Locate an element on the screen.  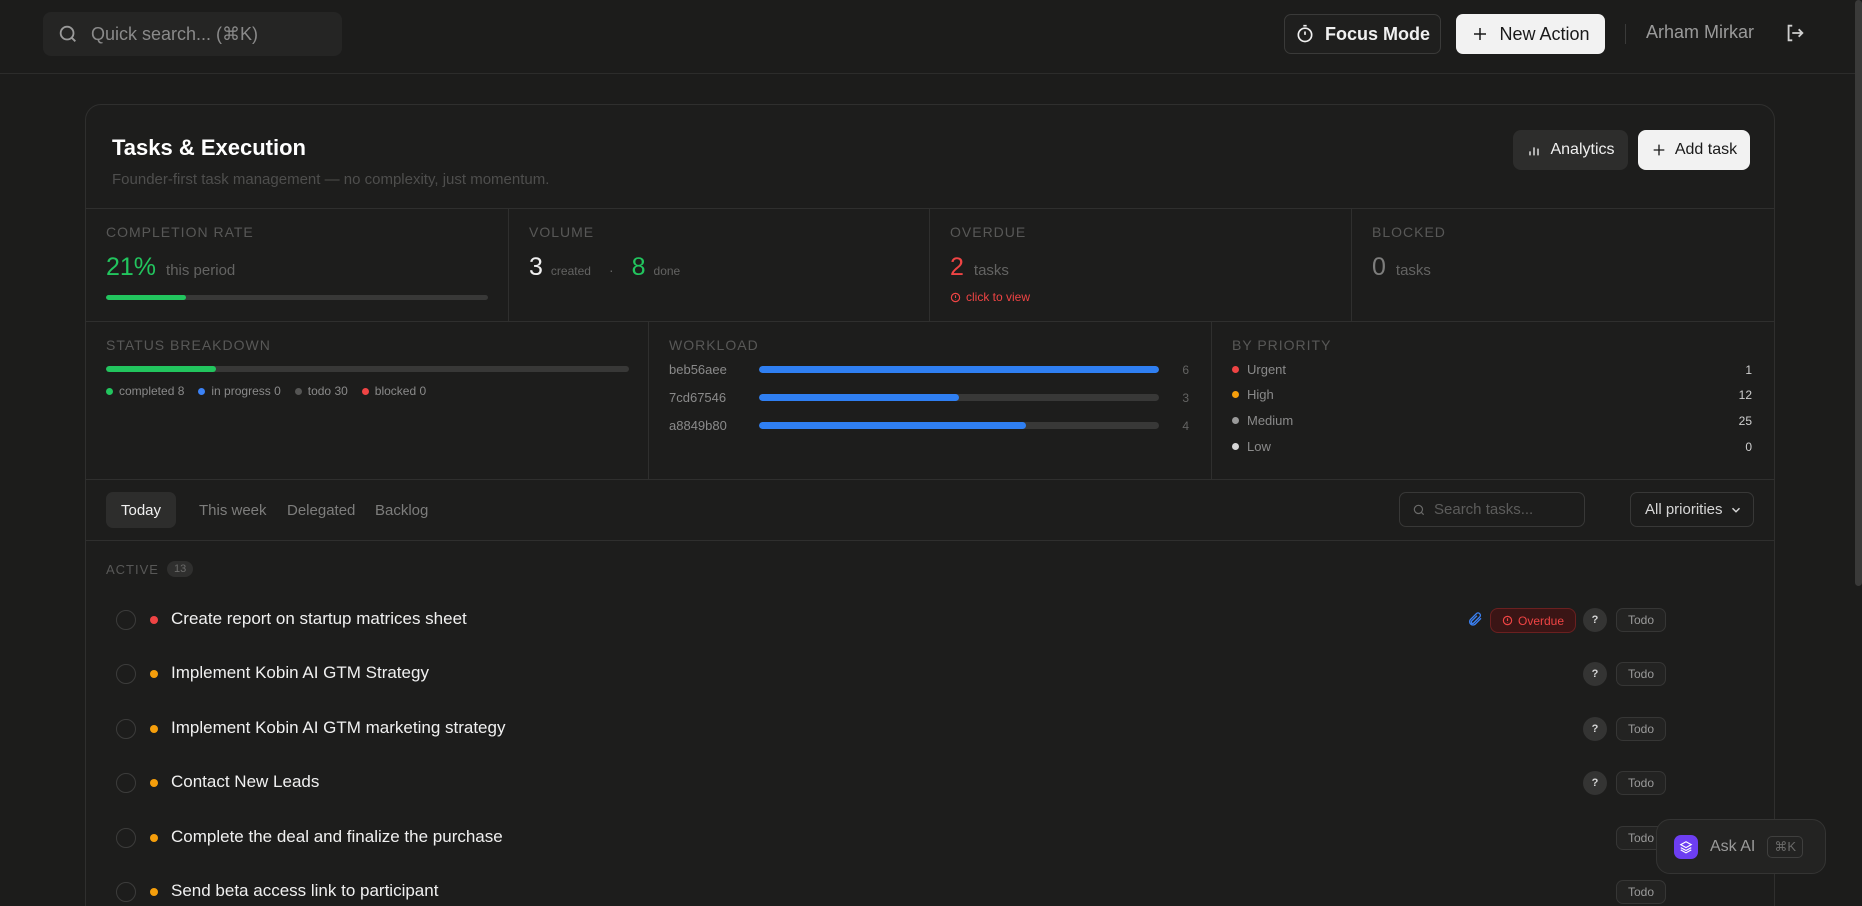
tab-delegated: Delegated is located at coordinates (321, 510).